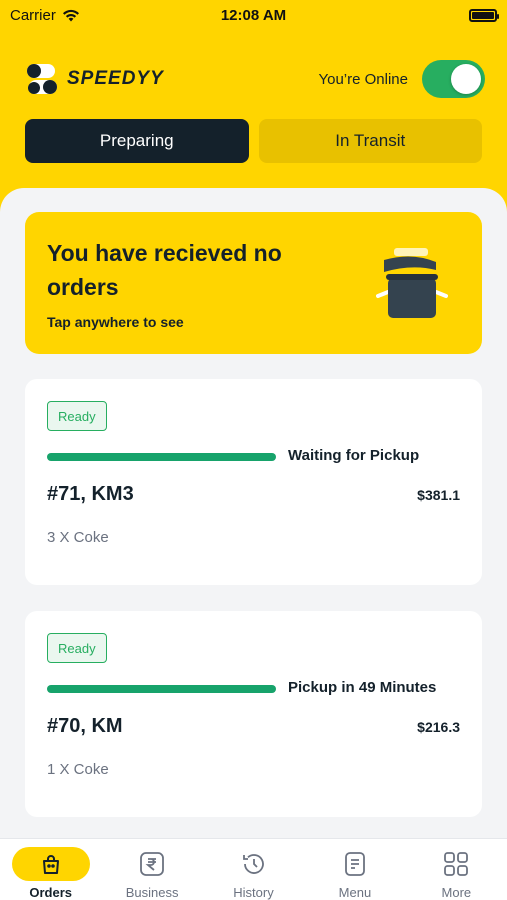 This screenshot has height=900, width=507. What do you see at coordinates (137, 141) in the screenshot?
I see `tab-preparing: Preparing` at bounding box center [137, 141].